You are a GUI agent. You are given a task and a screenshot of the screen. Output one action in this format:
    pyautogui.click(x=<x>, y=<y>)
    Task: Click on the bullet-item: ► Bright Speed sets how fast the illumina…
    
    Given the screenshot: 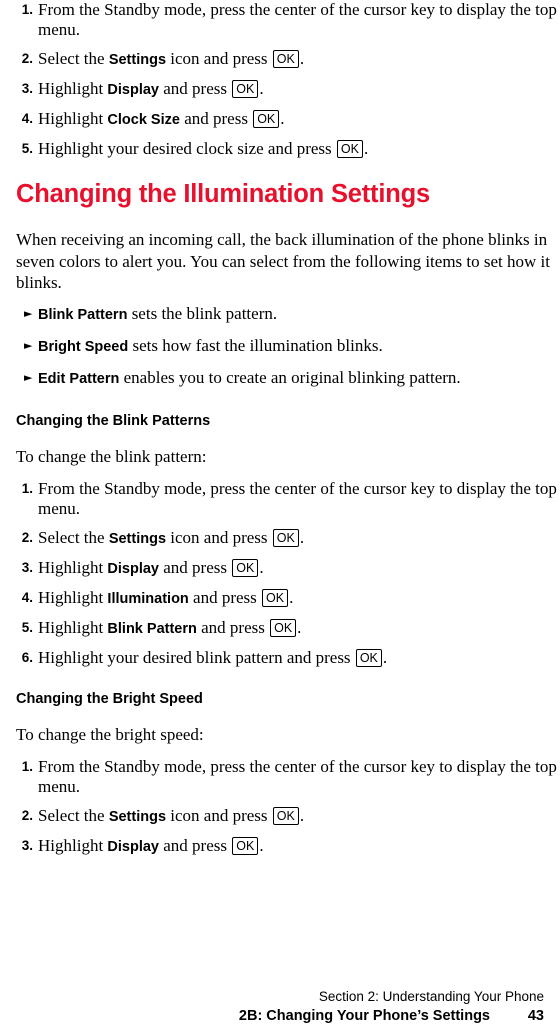 What is the action you would take?
    pyautogui.click(x=288, y=346)
    